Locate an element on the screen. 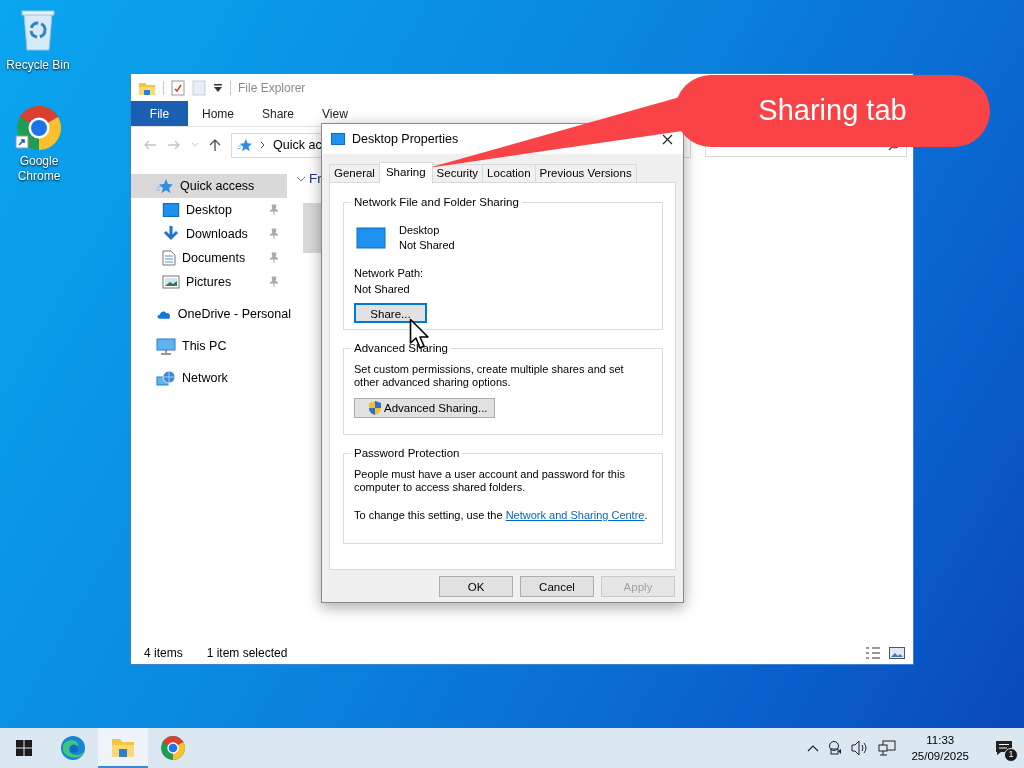  window-title: File Explorer is located at coordinates (272, 88).